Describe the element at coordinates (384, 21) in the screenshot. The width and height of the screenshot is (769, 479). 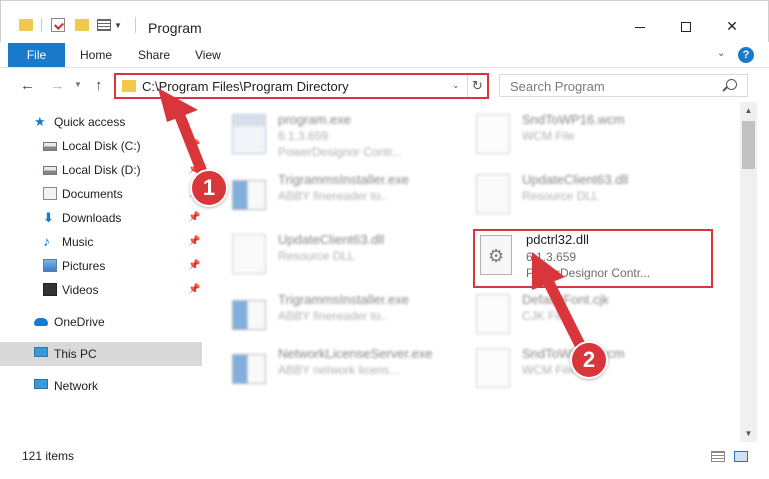
I see `title-bar: ▼ Program ✕` at that location.